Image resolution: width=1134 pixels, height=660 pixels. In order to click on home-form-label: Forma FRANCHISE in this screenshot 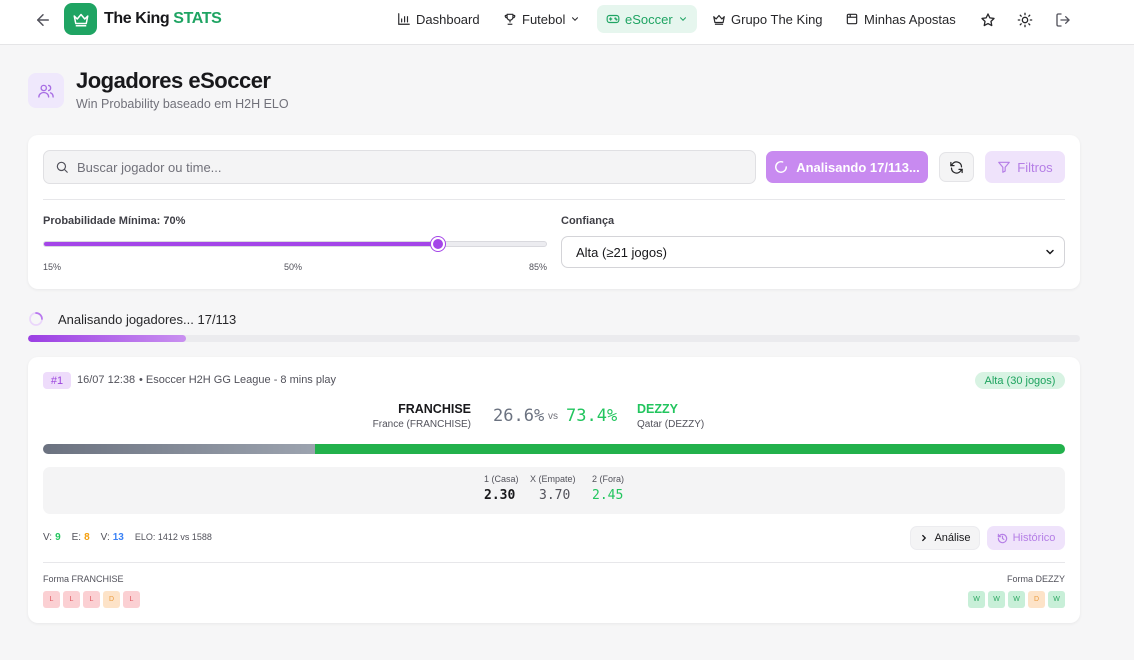, I will do `click(83, 579)`.